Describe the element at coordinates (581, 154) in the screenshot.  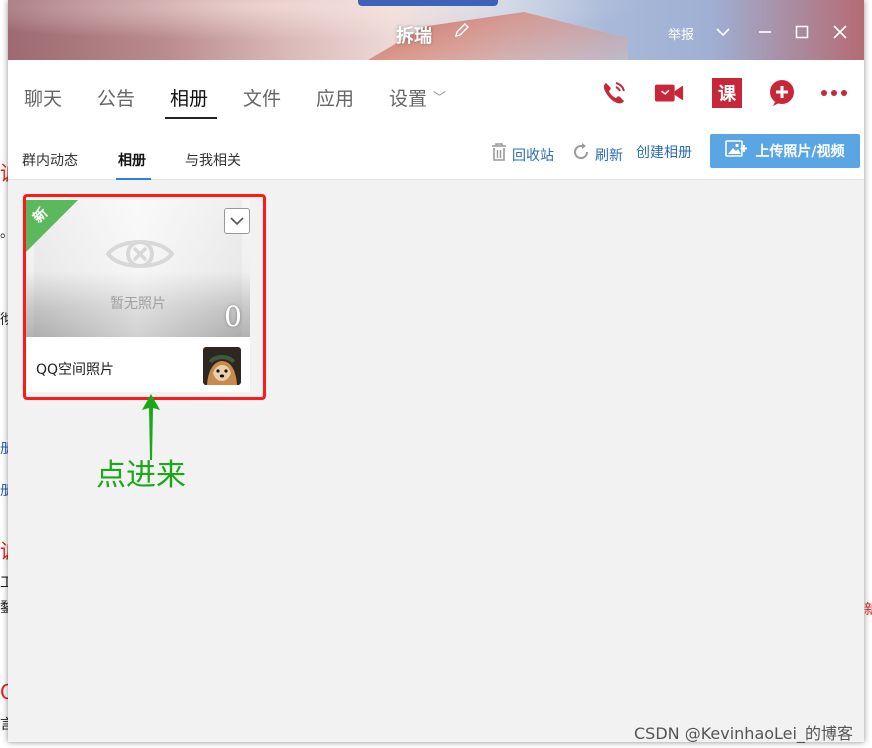
I see `refresh-icon` at that location.